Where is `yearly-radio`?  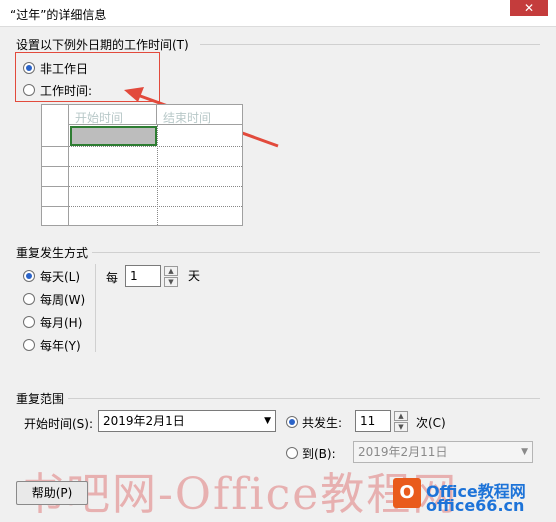 yearly-radio is located at coordinates (29, 345).